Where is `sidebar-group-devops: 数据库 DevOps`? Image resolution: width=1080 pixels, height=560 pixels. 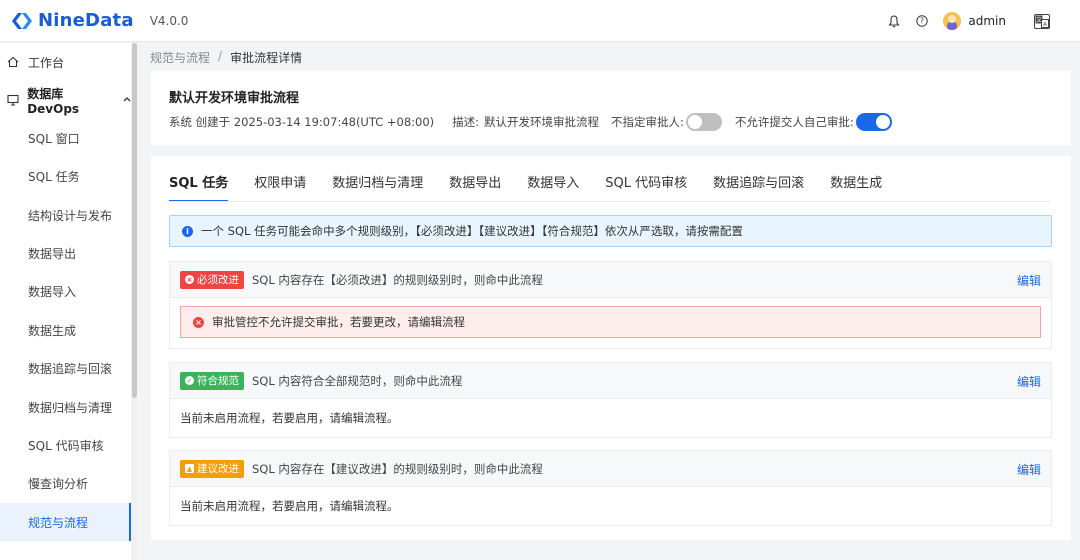 sidebar-group-devops: 数据库 DevOps is located at coordinates (65, 100).